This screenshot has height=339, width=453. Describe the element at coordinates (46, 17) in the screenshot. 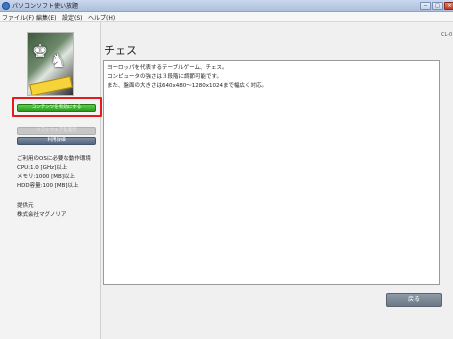

I see `menu-edit: 編集(E)` at that location.